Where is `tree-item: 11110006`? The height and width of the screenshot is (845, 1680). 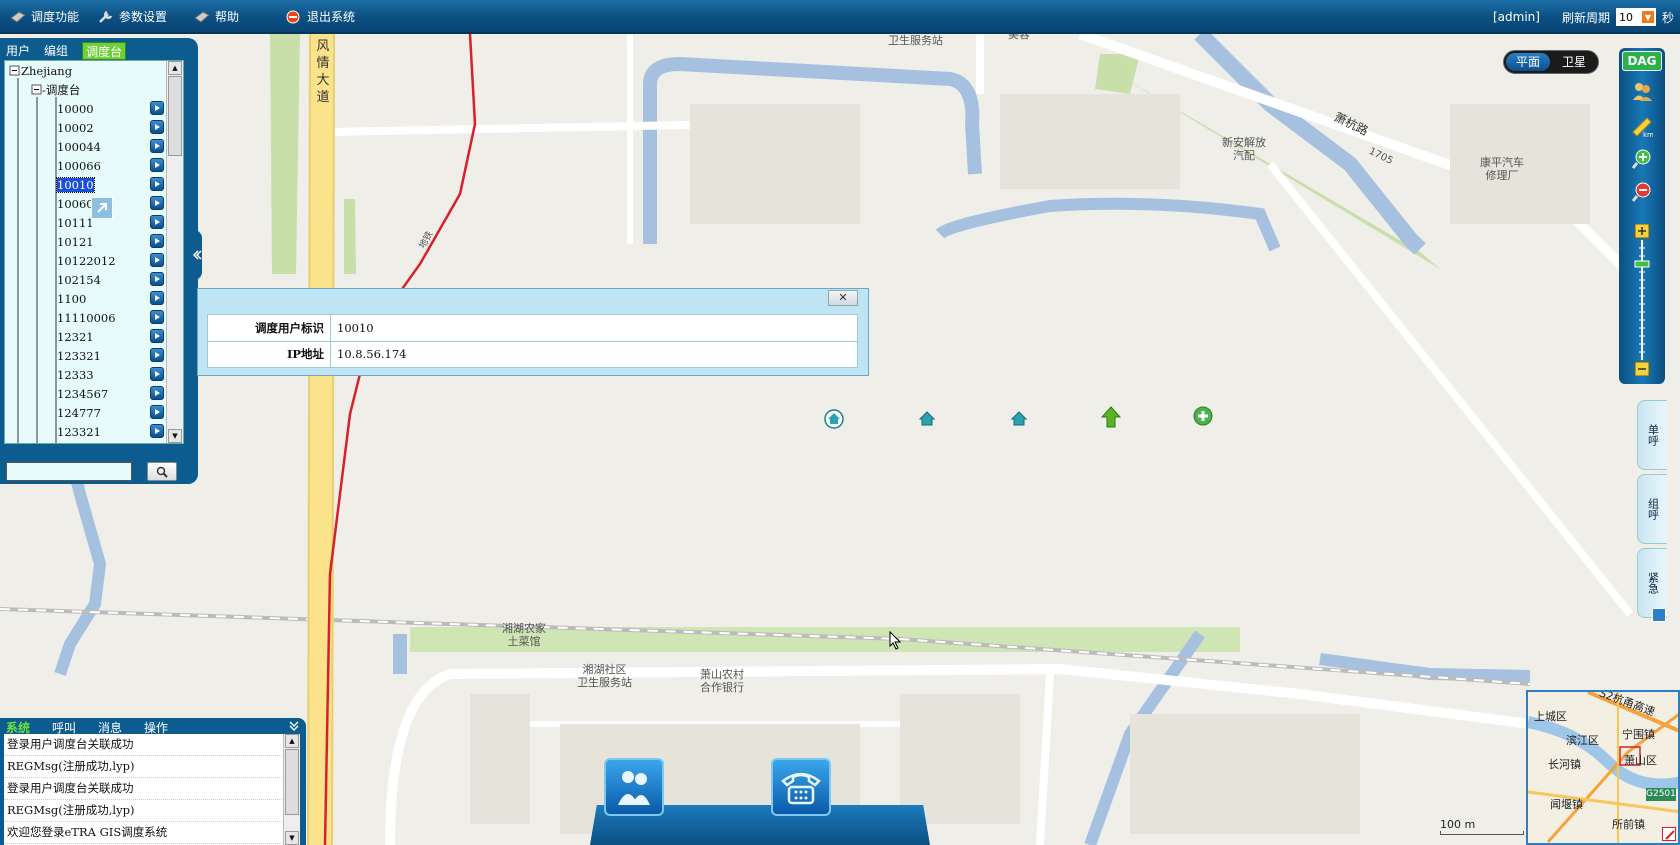
tree-item: 11110006 is located at coordinates (86, 317).